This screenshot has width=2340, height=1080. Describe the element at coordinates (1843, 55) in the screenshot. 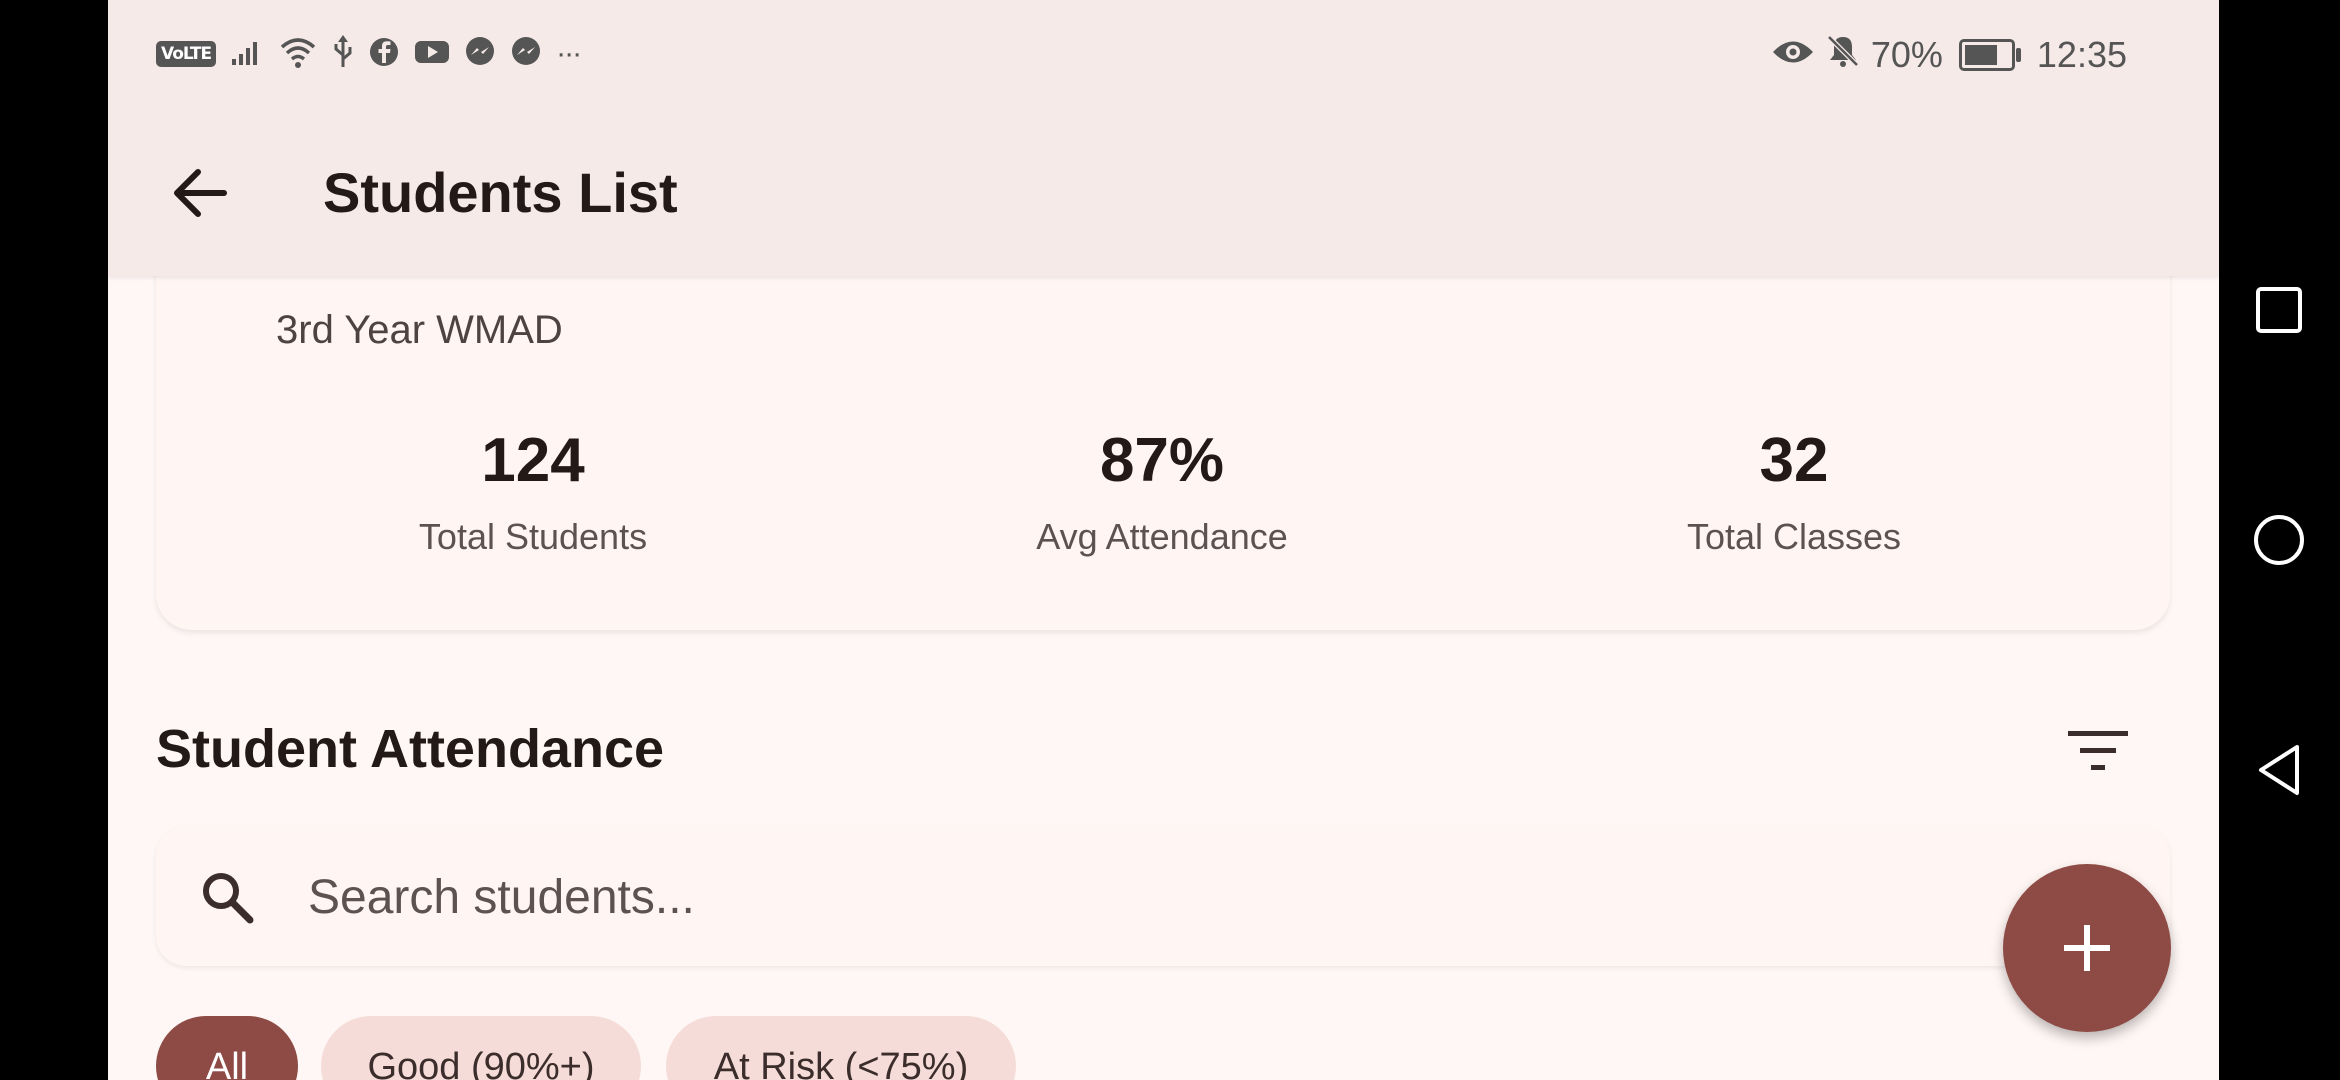

I see `bell-off-icon` at that location.